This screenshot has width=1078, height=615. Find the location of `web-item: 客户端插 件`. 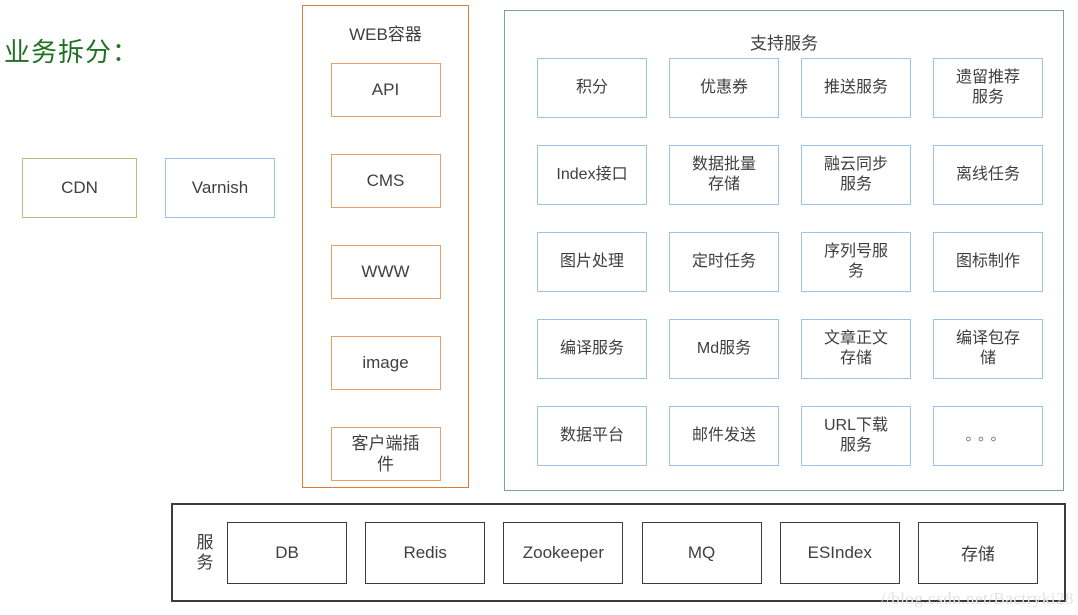

web-item: 客户端插 件 is located at coordinates (385, 454).